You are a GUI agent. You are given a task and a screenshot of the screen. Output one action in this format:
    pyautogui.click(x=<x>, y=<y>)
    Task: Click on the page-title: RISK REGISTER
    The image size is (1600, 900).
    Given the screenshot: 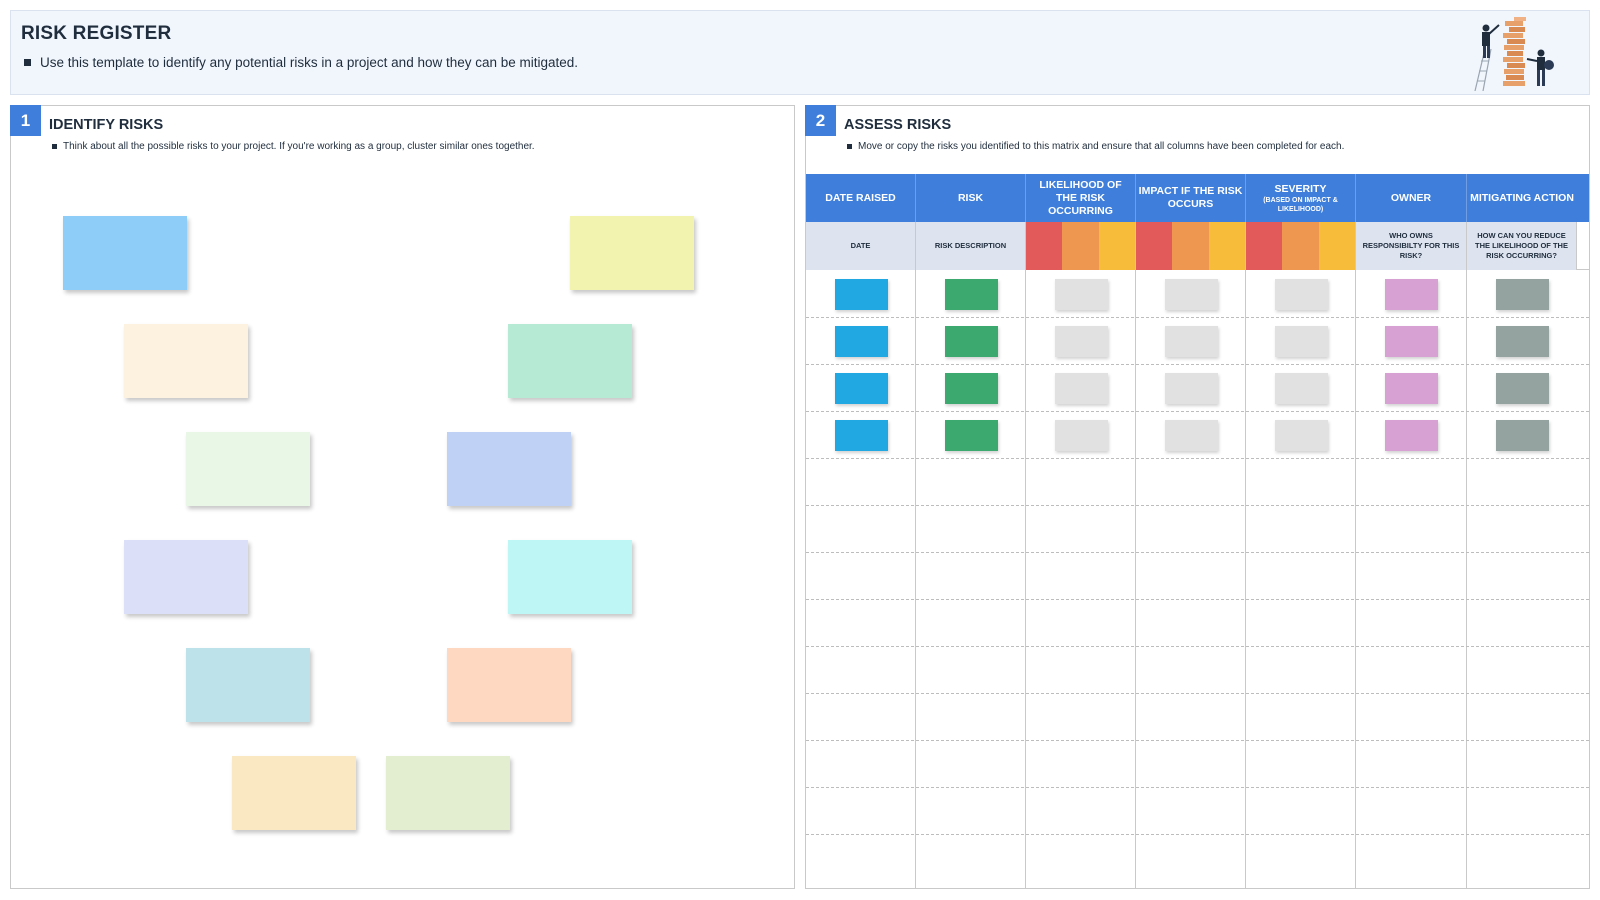 What is the action you would take?
    pyautogui.click(x=96, y=33)
    